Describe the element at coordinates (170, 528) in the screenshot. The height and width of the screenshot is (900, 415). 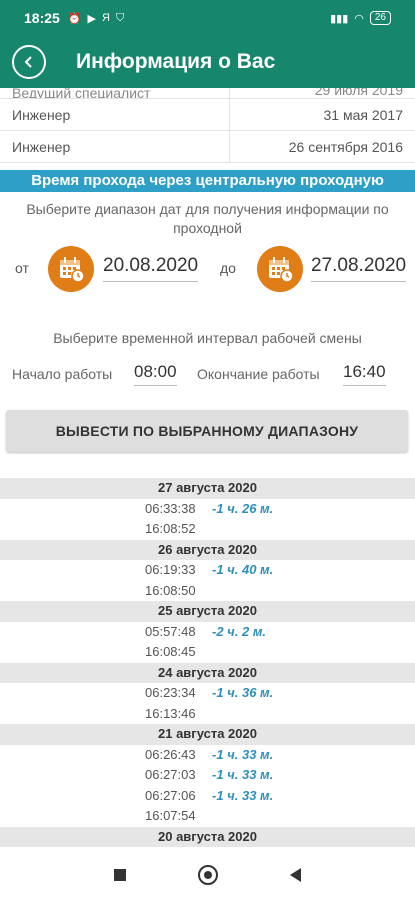
I see `entry-time: 16:08:52` at that location.